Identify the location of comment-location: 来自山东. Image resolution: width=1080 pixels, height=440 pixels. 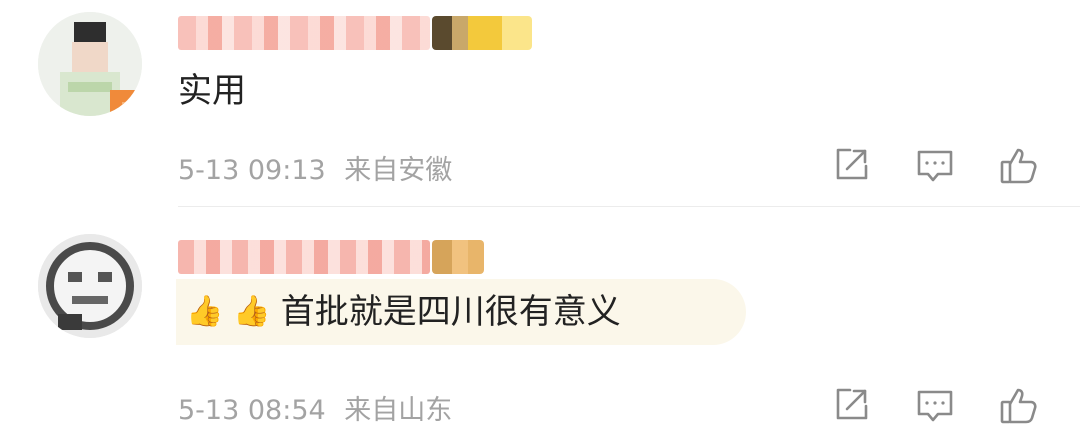
(398, 410).